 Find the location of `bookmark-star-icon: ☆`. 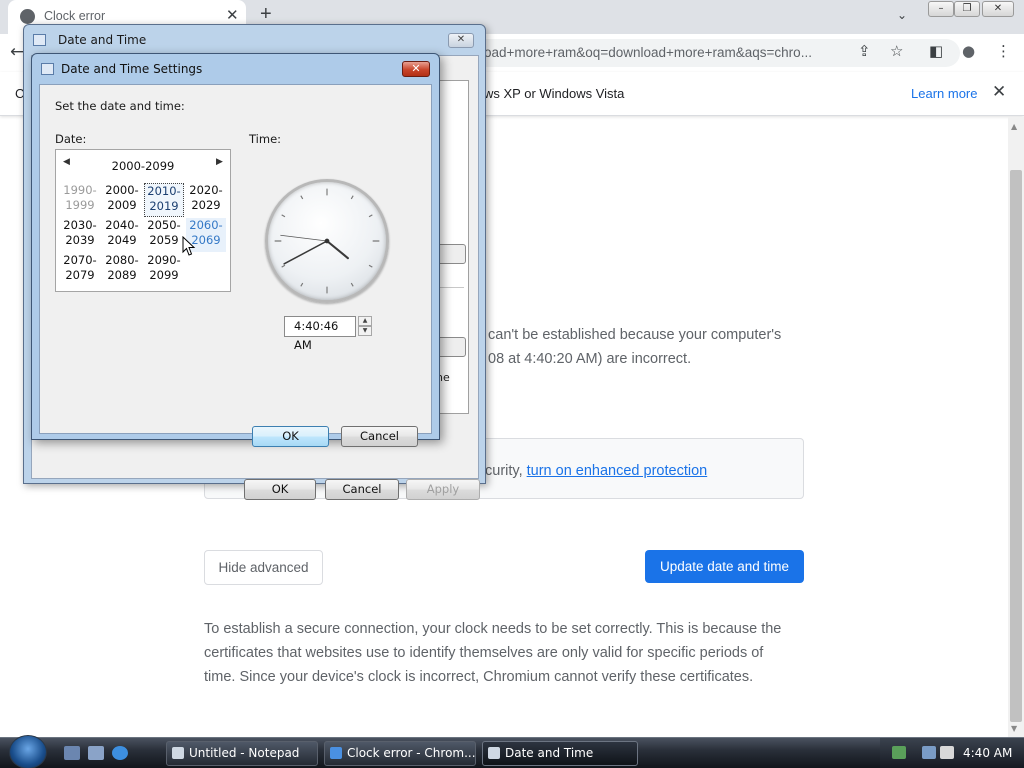

bookmark-star-icon: ☆ is located at coordinates (896, 51).